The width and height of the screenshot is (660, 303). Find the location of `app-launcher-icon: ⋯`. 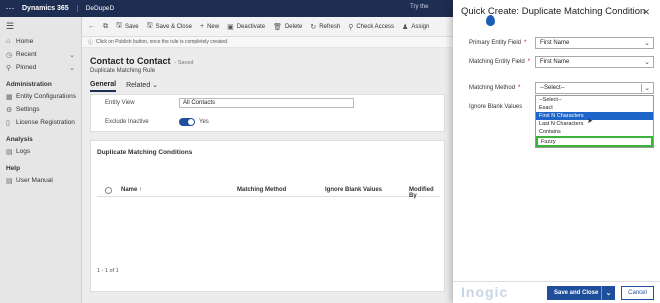

app-launcher-icon: ⋯ is located at coordinates (10, 8).